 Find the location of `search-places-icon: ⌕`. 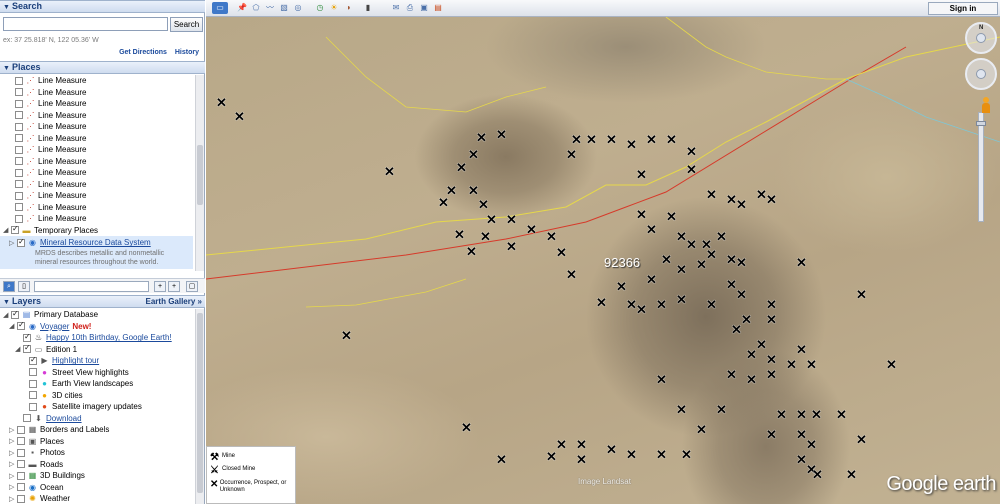

search-places-icon: ⌕ is located at coordinates (9, 286).